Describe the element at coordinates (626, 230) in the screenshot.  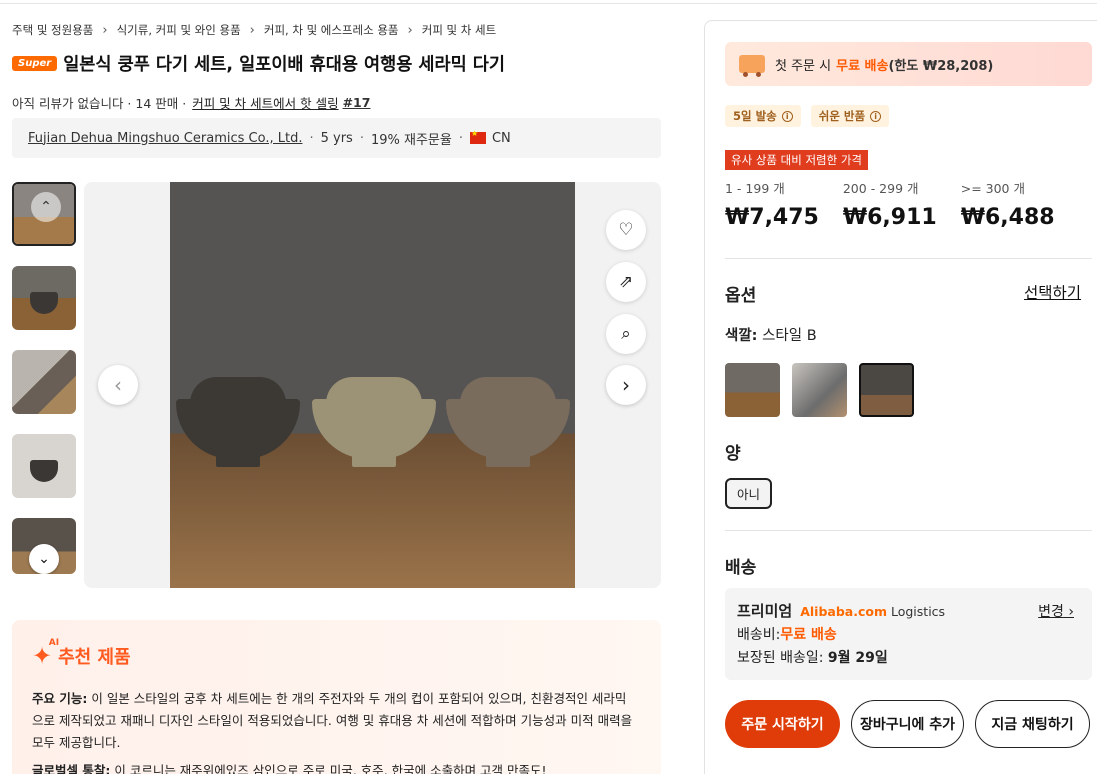
I see `heart-icon: ♡` at that location.